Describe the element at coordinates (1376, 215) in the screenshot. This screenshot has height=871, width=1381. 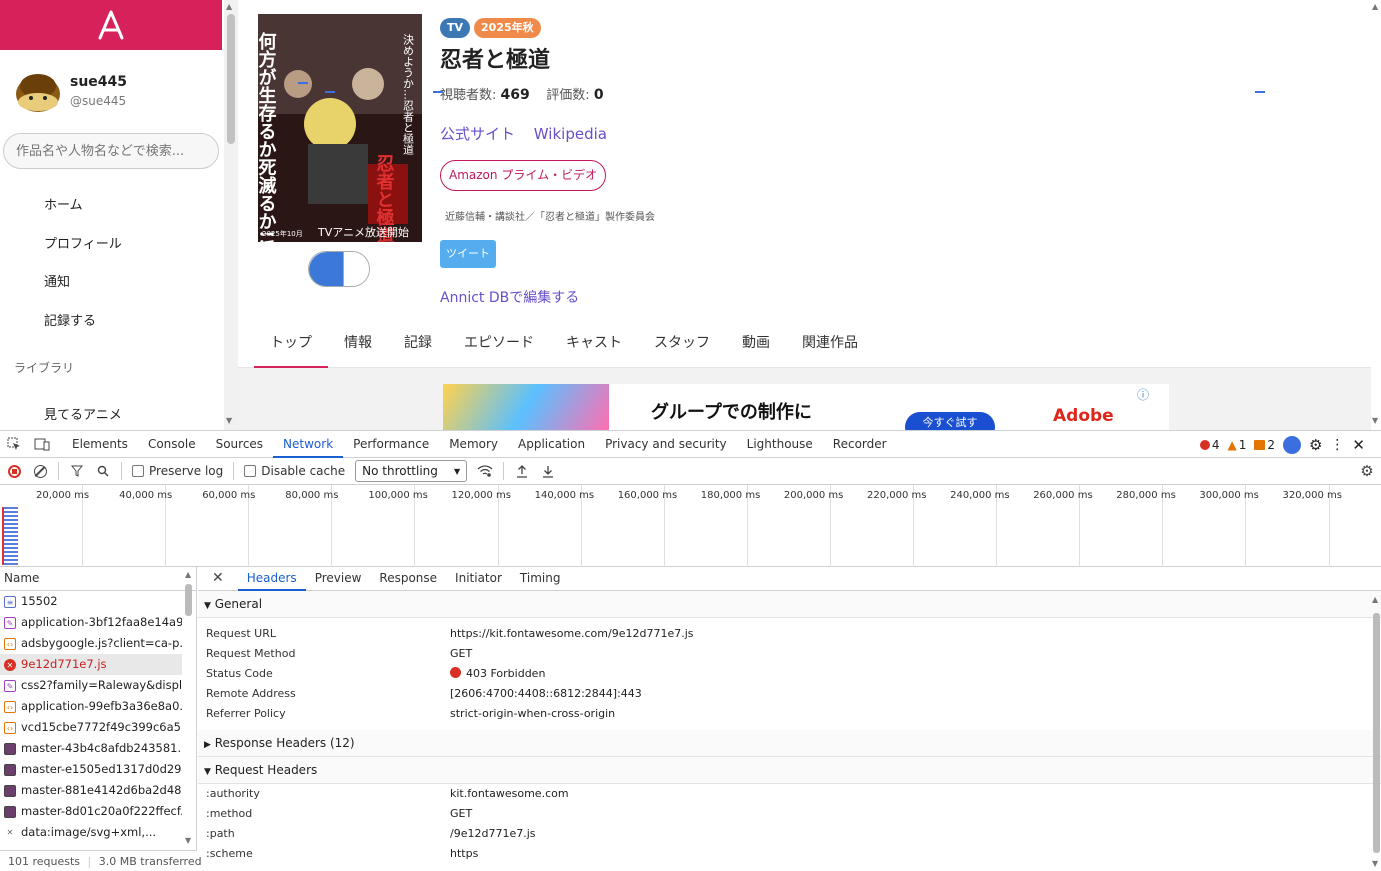
I see `page-scrollbar: ▲ ▼` at that location.